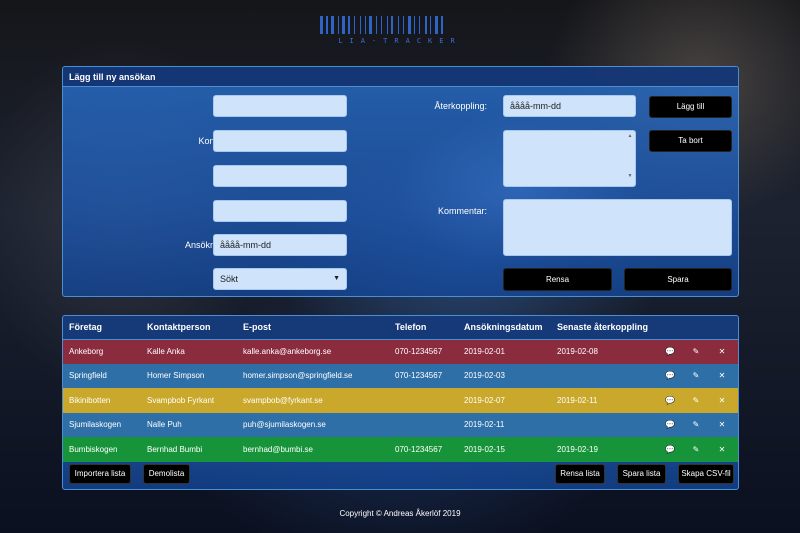 This screenshot has height=533, width=800. Describe the element at coordinates (423, 424) in the screenshot. I see `cell-phone` at that location.